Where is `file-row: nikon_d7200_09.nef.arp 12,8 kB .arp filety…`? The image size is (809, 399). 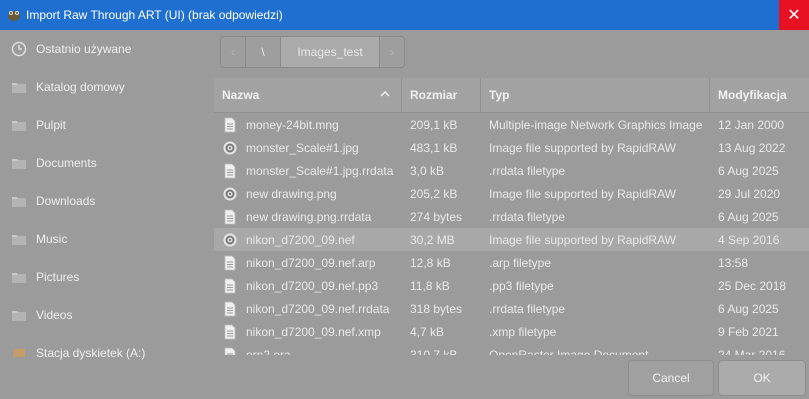
file-row: nikon_d7200_09.nef.arp 12,8 kB .arp filety… is located at coordinates (511, 262).